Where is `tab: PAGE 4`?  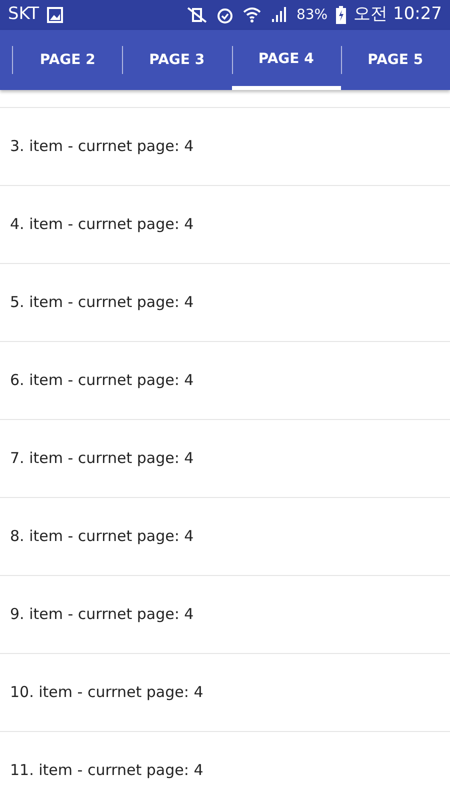
tab: PAGE 4 is located at coordinates (286, 60).